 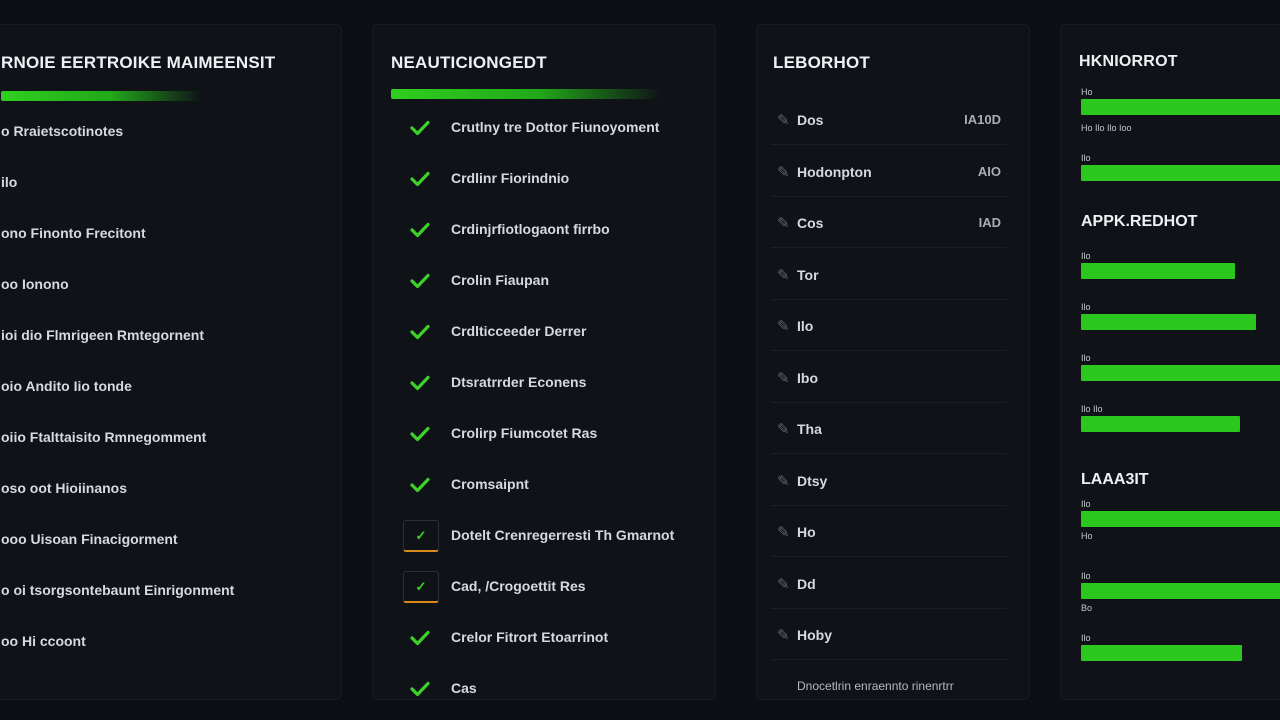 I want to click on row-name: Ilo, so click(x=805, y=326).